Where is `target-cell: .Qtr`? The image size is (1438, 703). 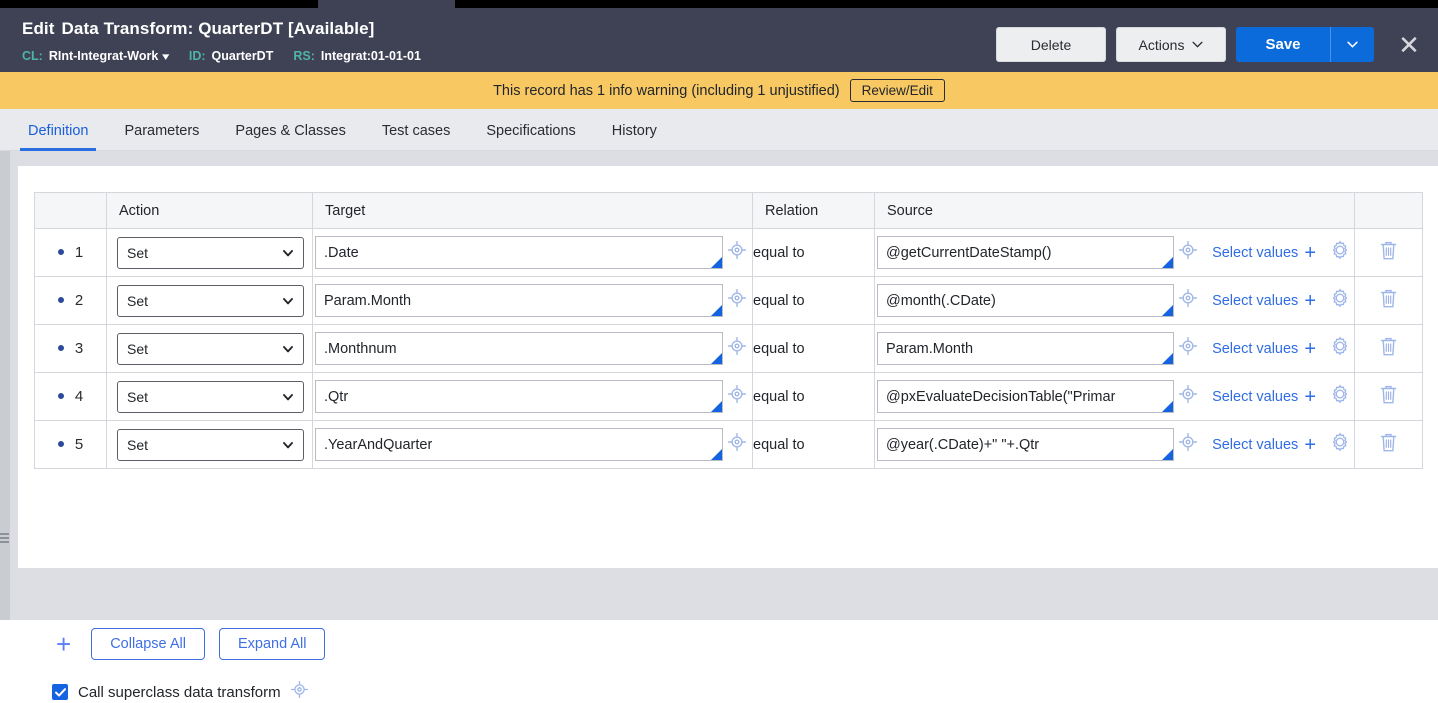 target-cell: .Qtr is located at coordinates (532, 396).